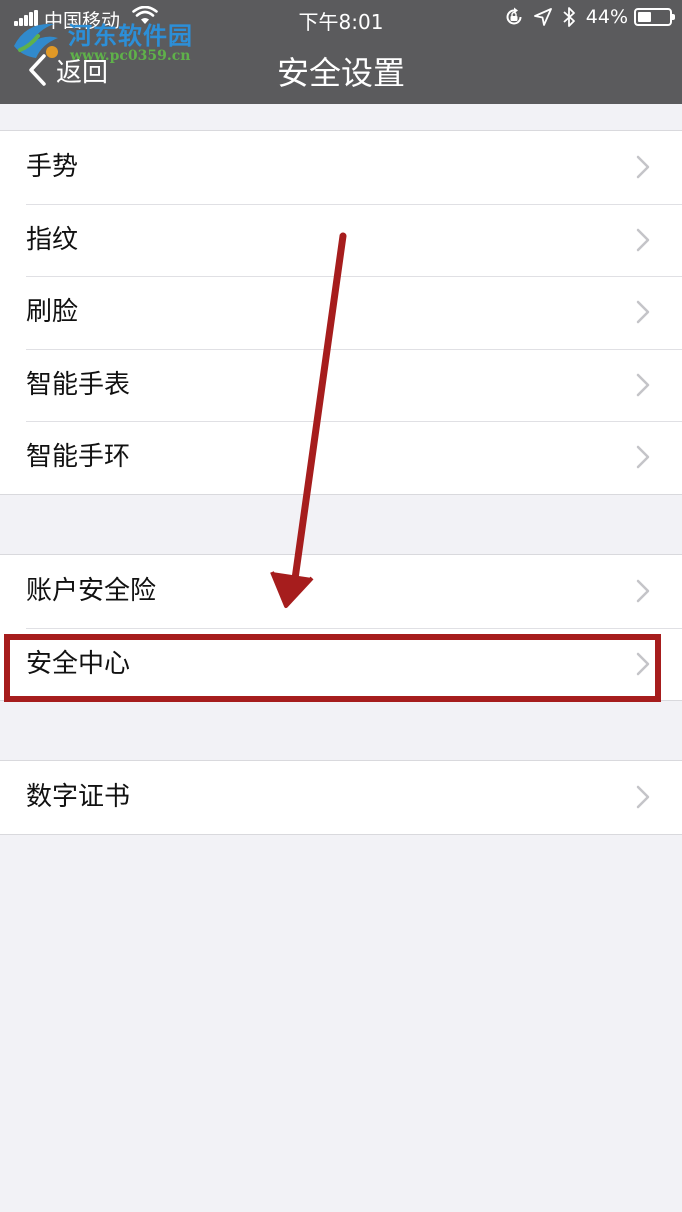 The image size is (682, 1212). Describe the element at coordinates (606, 17) in the screenshot. I see `battery-percent: 44%` at that location.